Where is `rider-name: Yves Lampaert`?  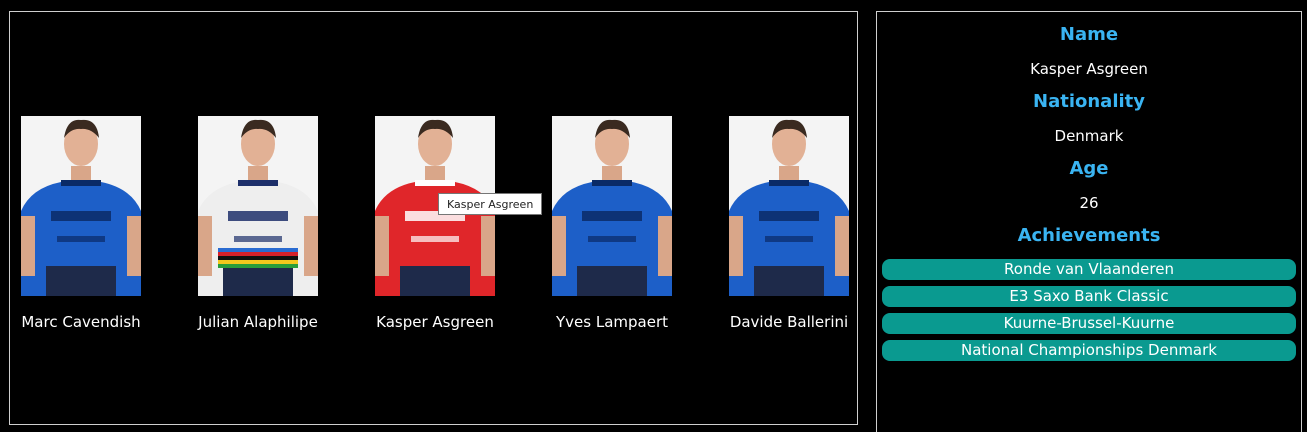 rider-name: Yves Lampaert is located at coordinates (611, 322).